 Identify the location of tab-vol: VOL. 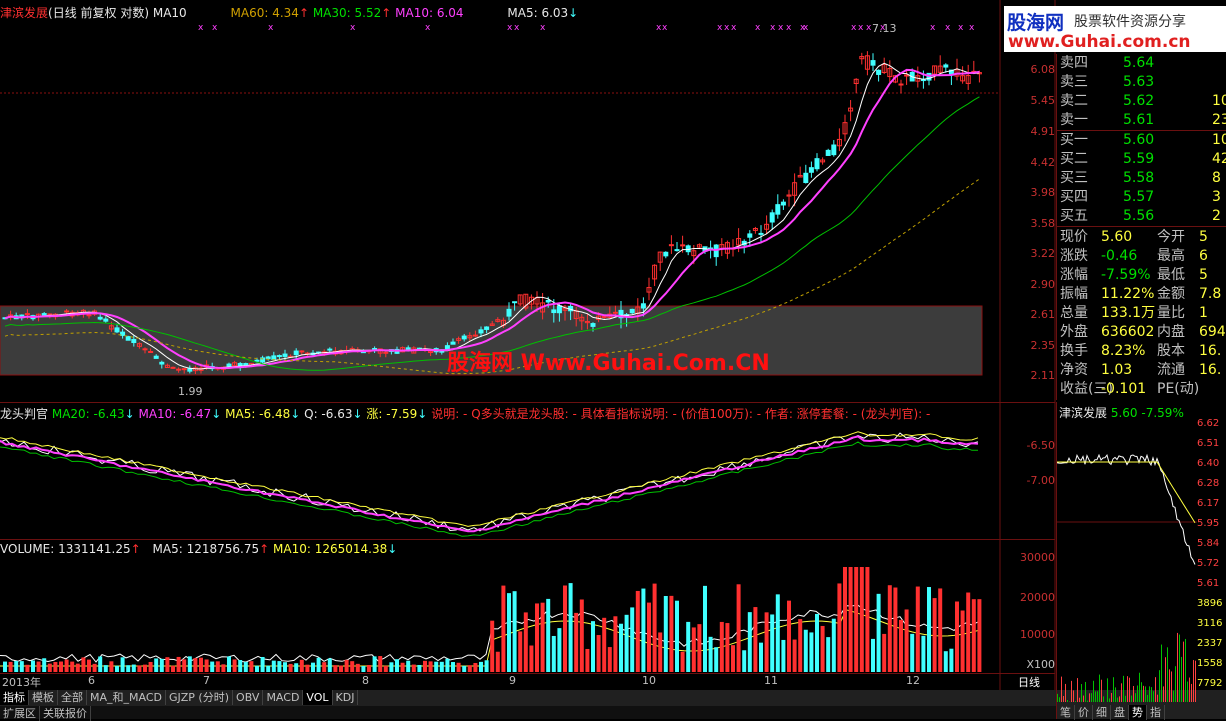
(317, 697).